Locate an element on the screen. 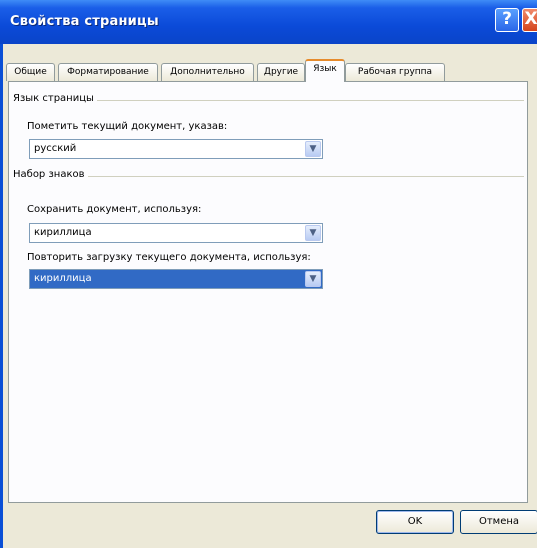 The width and height of the screenshot is (537, 548). close-button: X is located at coordinates (529, 20).